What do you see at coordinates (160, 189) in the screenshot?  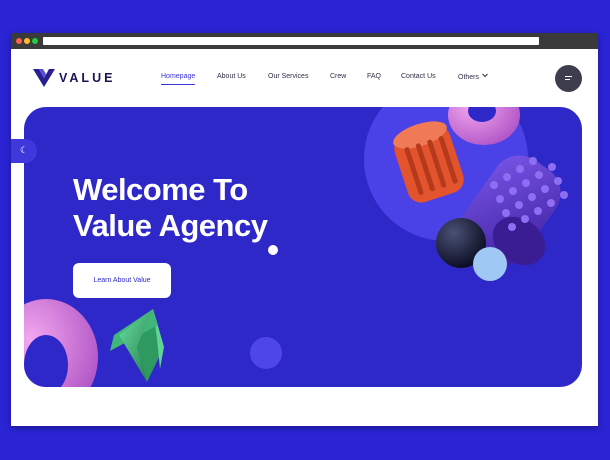 I see `hero-title-line-1: Welcome To` at bounding box center [160, 189].